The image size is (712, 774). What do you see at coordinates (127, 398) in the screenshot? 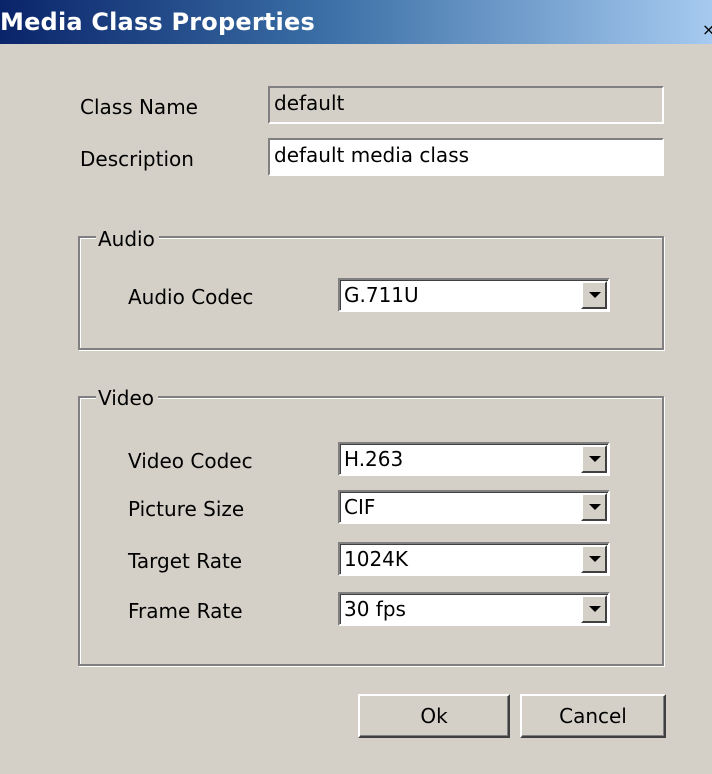
I see `video-legend: Video` at bounding box center [127, 398].